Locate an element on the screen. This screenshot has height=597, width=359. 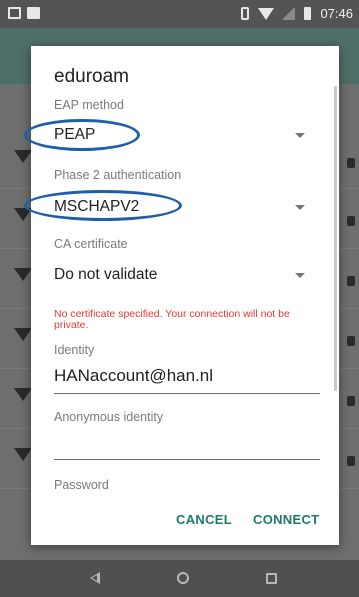
password-label: Password is located at coordinates (81, 485).